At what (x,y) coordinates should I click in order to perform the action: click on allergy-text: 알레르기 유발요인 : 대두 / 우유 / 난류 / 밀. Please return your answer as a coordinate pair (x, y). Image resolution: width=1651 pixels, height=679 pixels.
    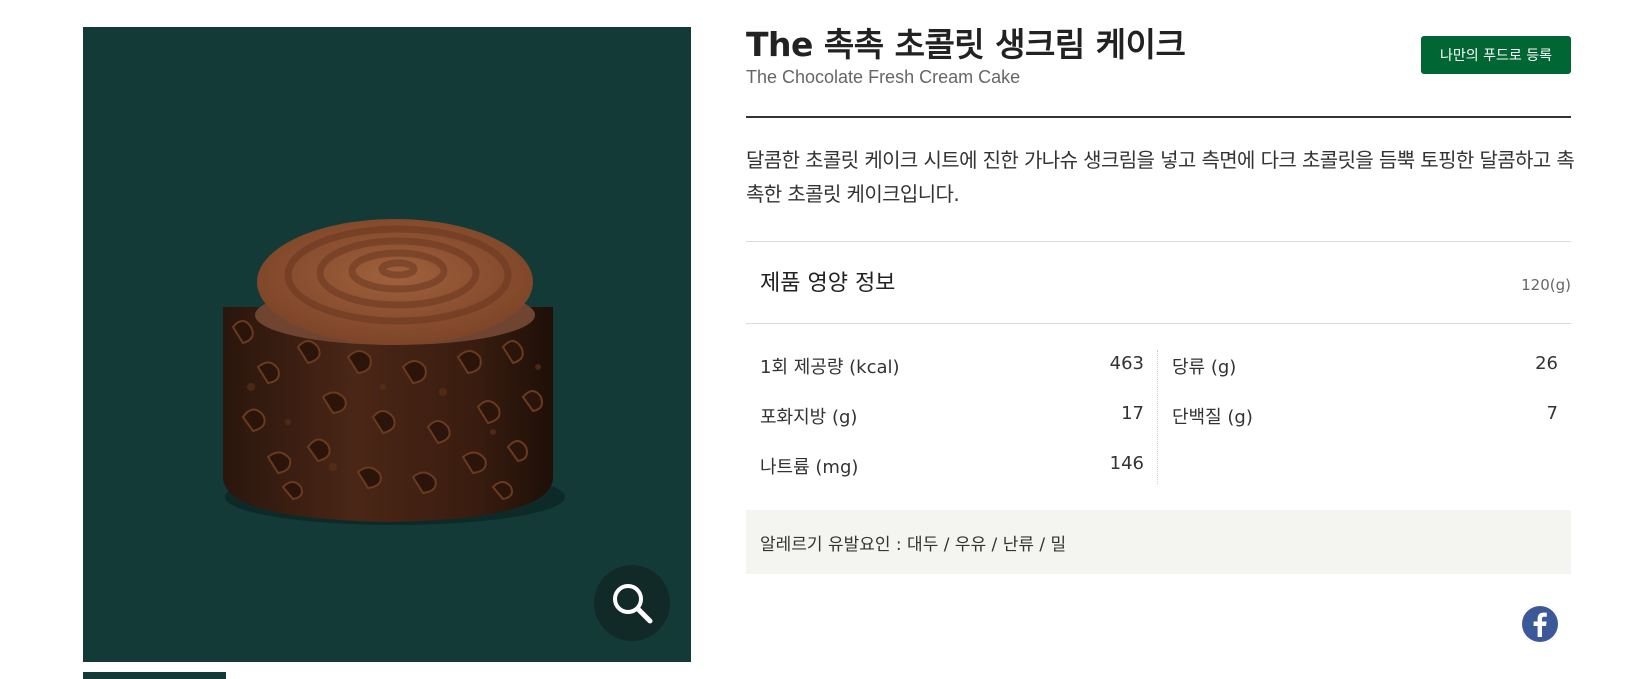
    Looking at the image, I should click on (913, 545).